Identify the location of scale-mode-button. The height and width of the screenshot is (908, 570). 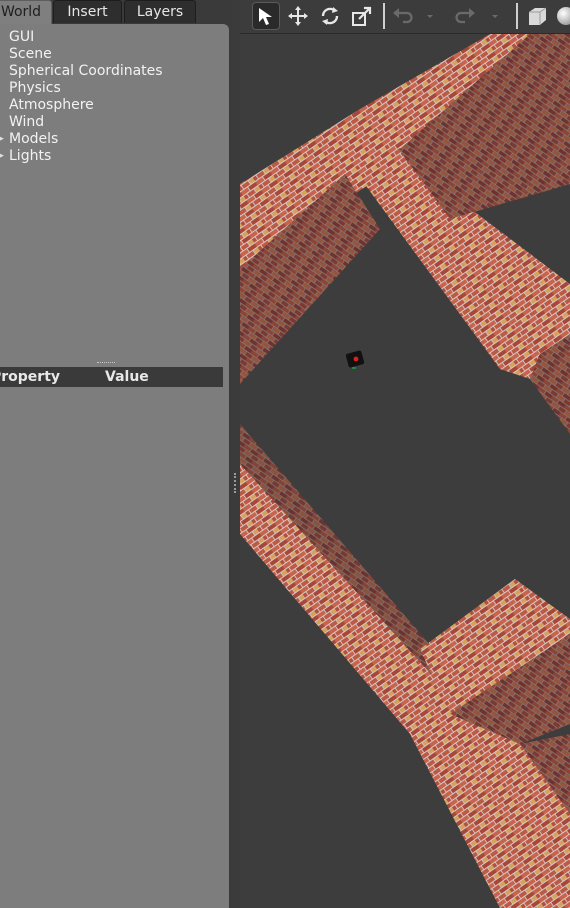
(362, 16).